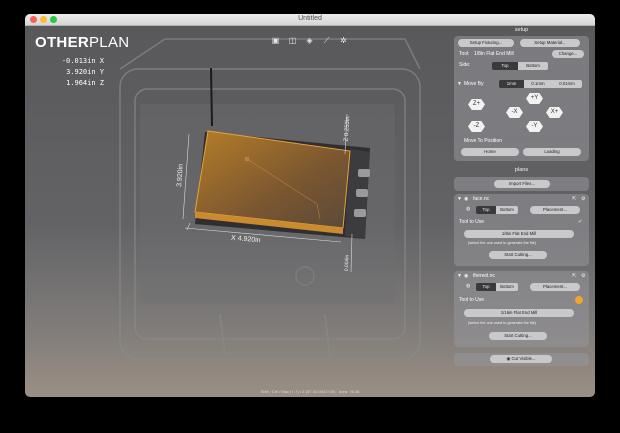 The height and width of the screenshot is (433, 620). What do you see at coordinates (481, 199) in the screenshot?
I see `plan-filename: face.nc` at bounding box center [481, 199].